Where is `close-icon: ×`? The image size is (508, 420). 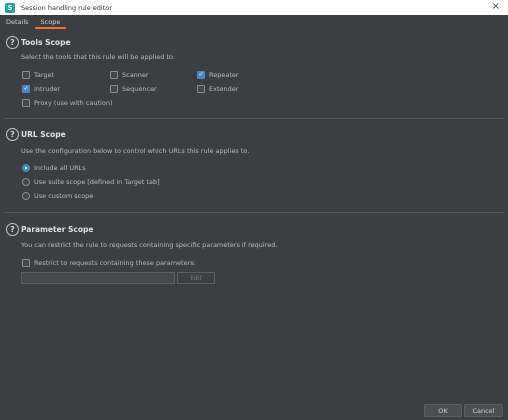
close-icon: × is located at coordinates (496, 7).